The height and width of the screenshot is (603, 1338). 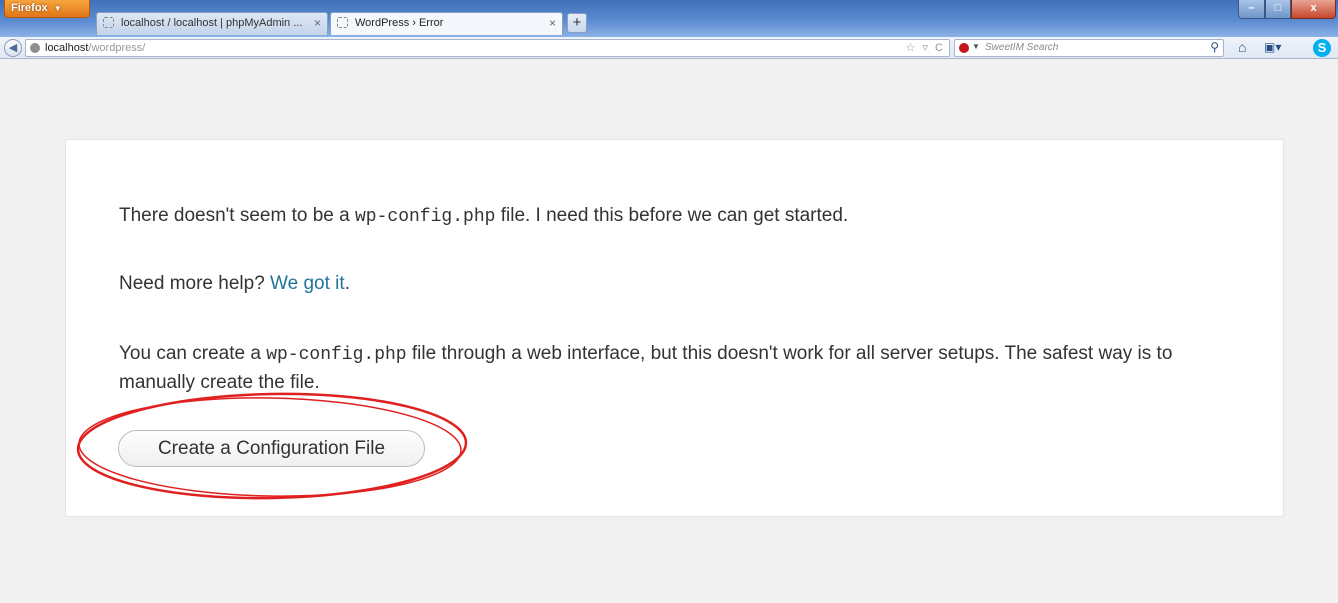 What do you see at coordinates (193, 353) in the screenshot?
I see `message-text: You can create a` at bounding box center [193, 353].